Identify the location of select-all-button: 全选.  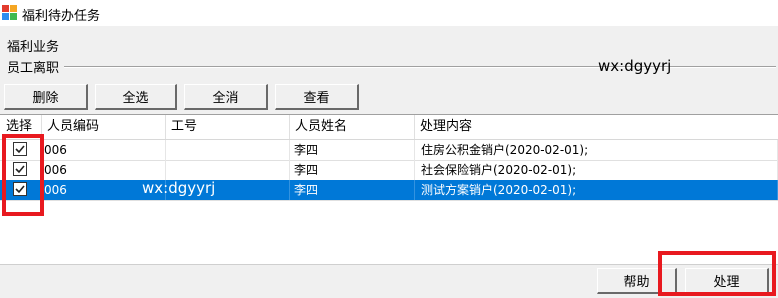
(136, 97).